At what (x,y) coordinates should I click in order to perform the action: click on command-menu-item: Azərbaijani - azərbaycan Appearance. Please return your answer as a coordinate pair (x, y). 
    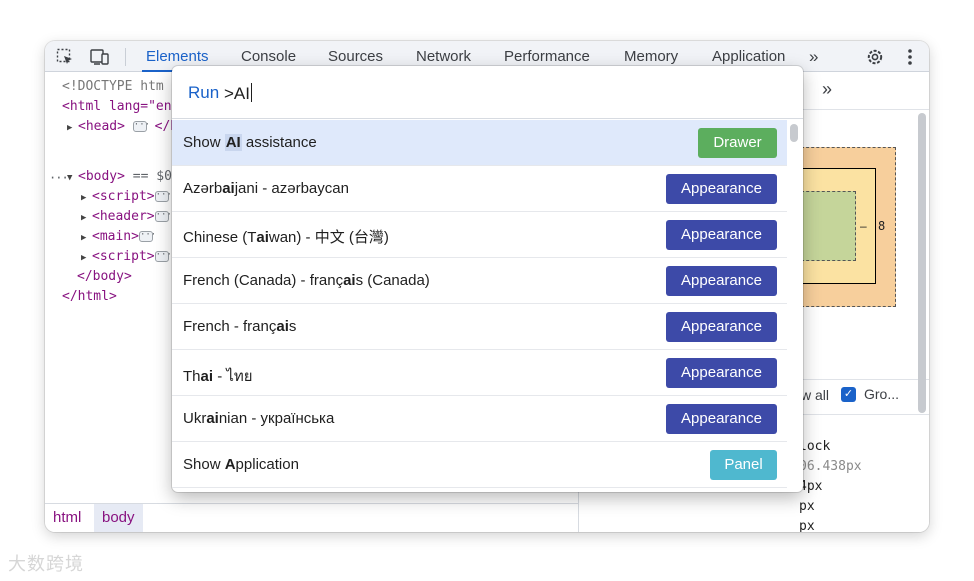
    Looking at the image, I should click on (479, 189).